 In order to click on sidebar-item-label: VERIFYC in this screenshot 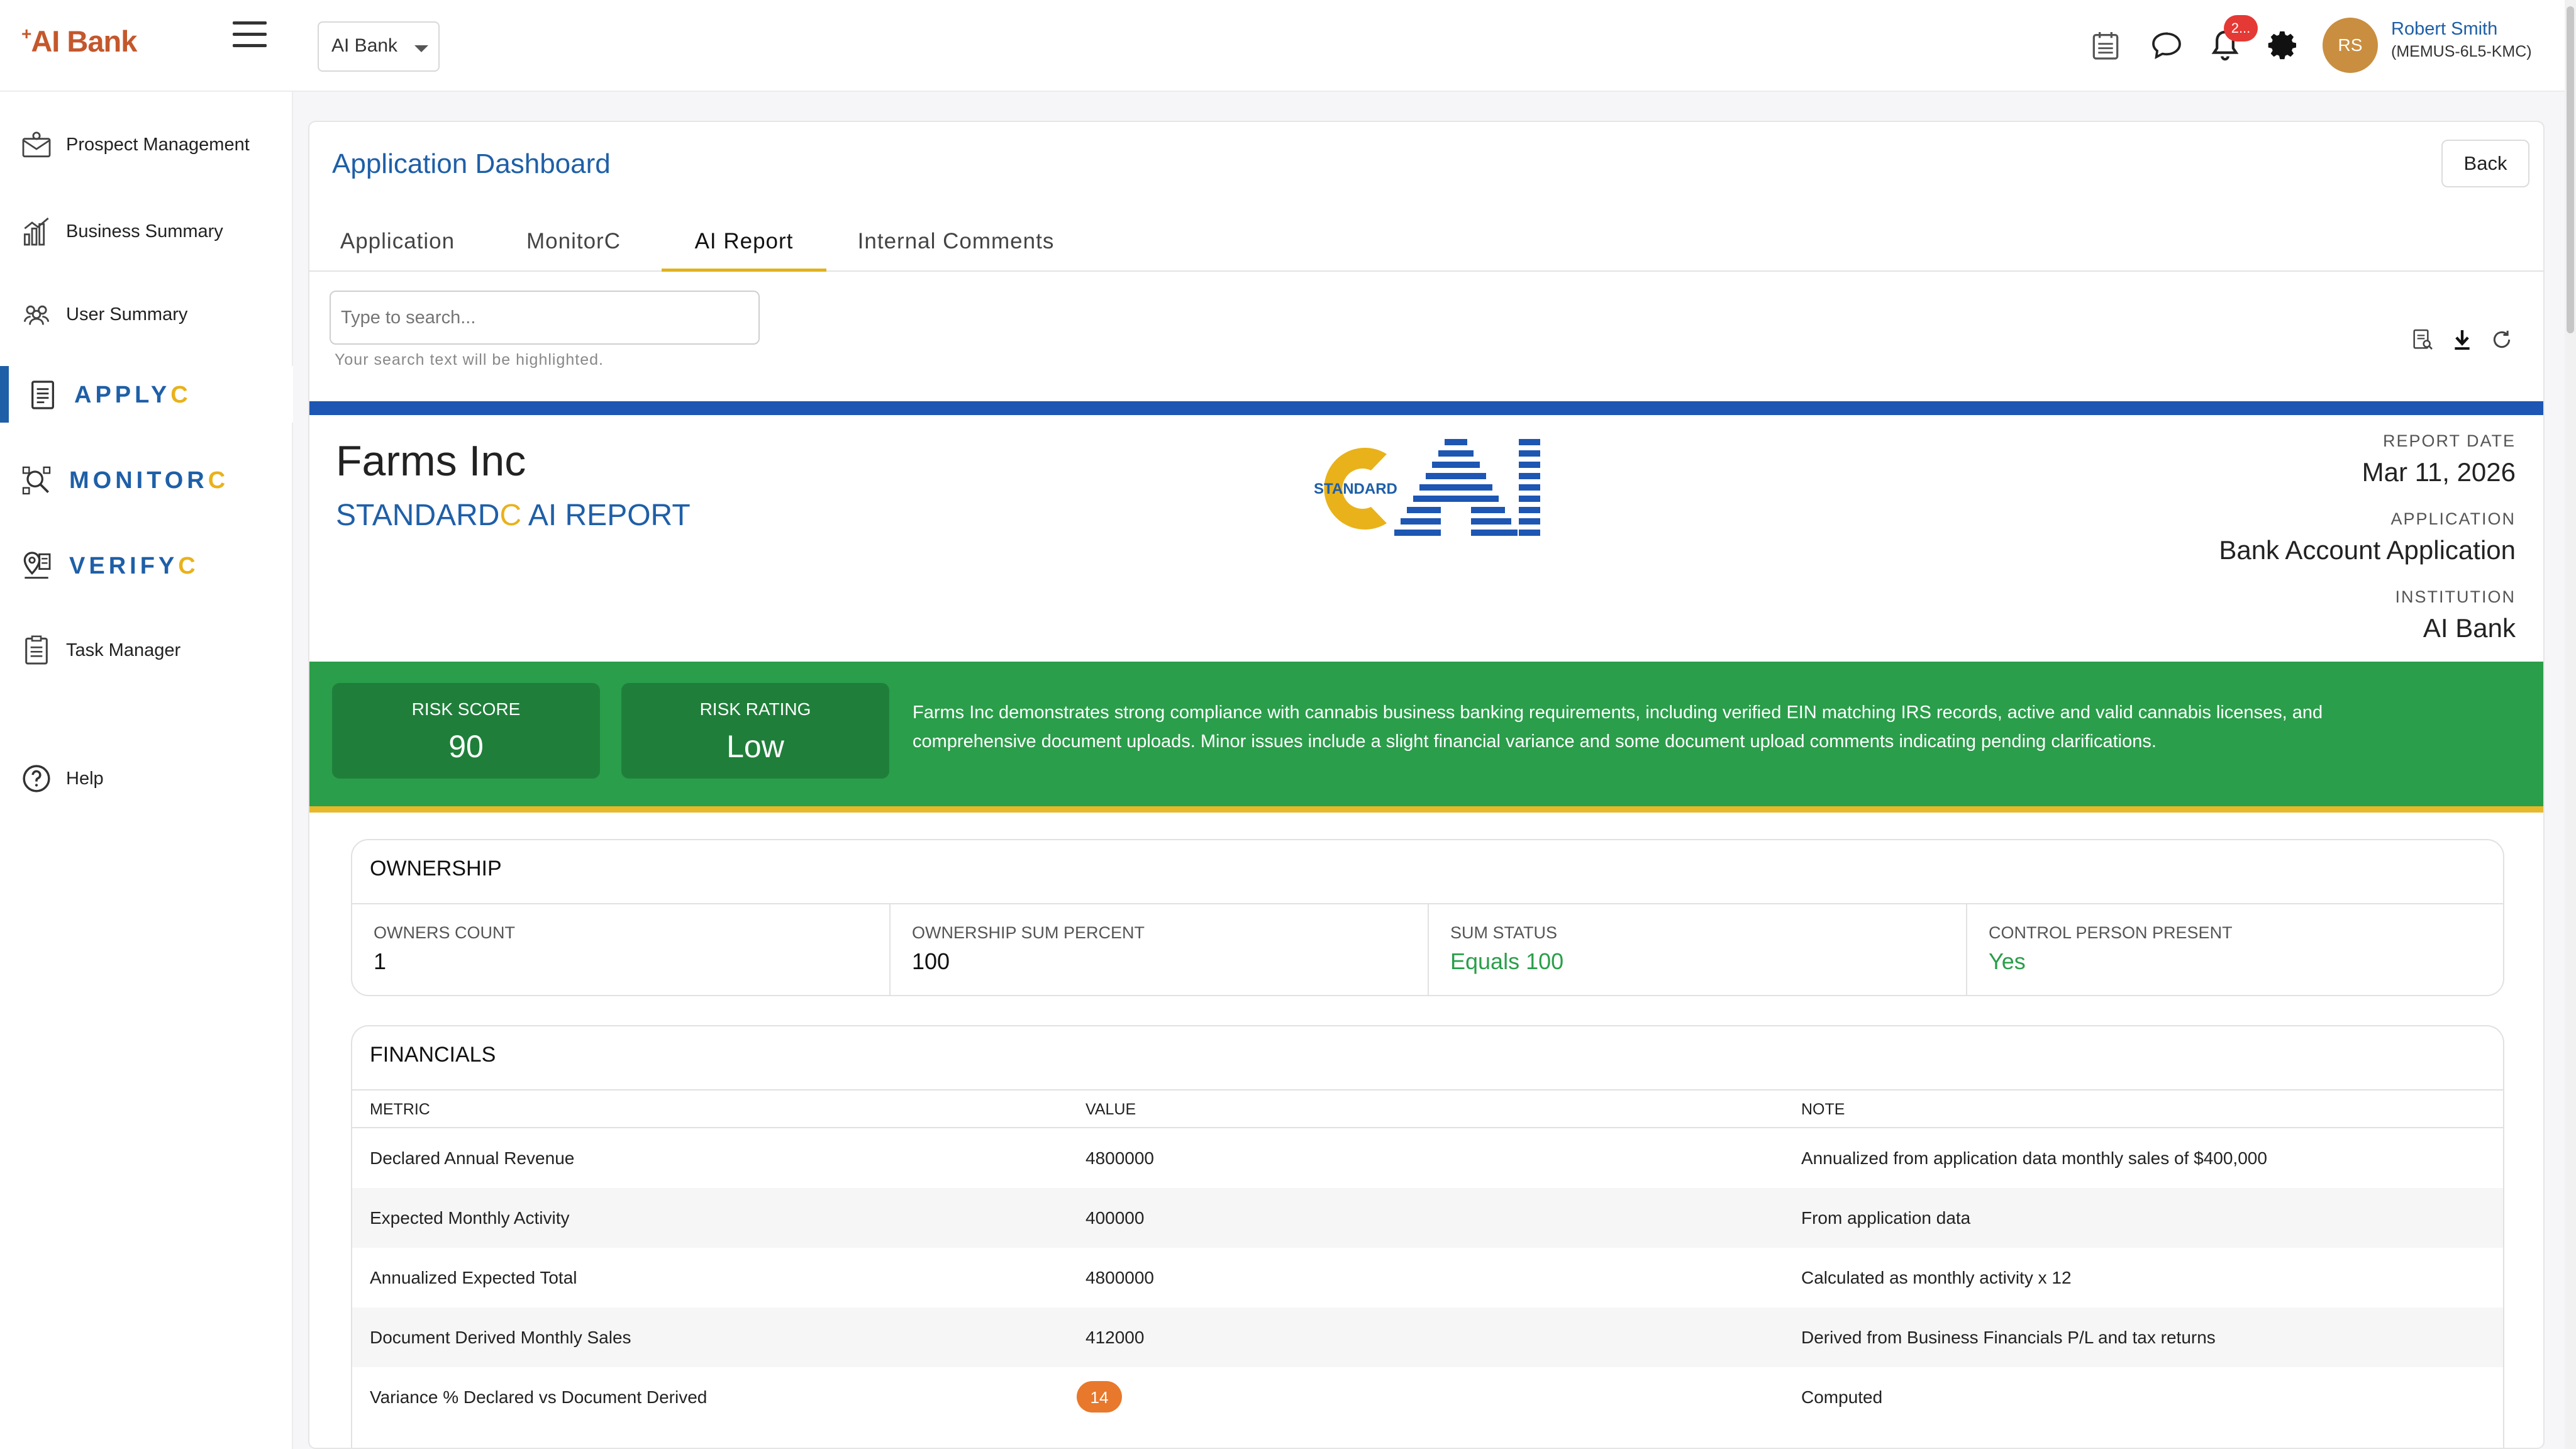, I will do `click(134, 566)`.